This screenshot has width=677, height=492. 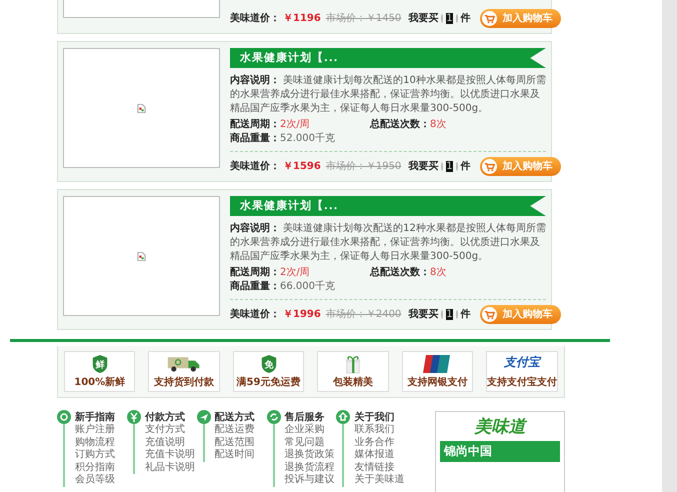 I want to click on alipay-logo: 支付宝, so click(x=522, y=362).